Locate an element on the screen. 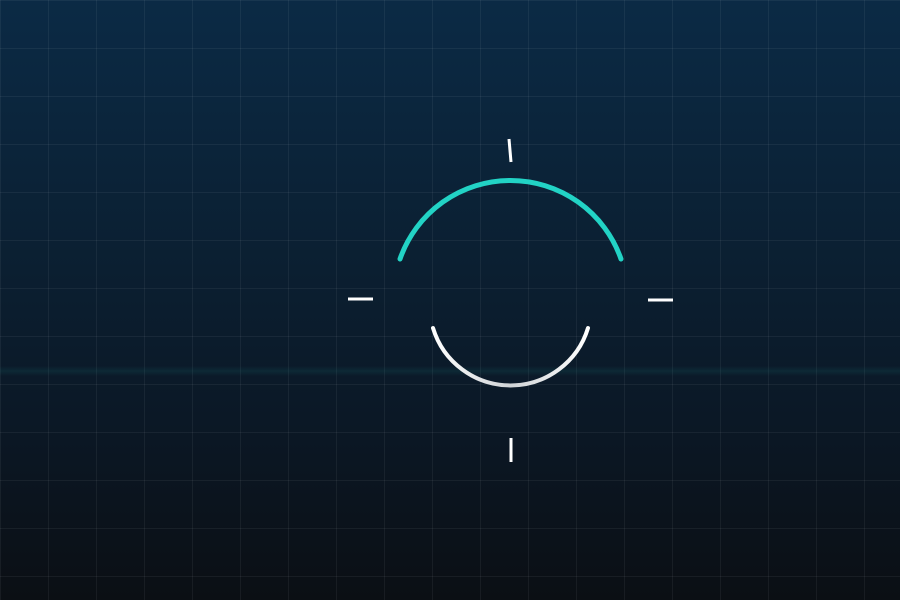  reticle-bottom-arc-icon is located at coordinates (510, 357).